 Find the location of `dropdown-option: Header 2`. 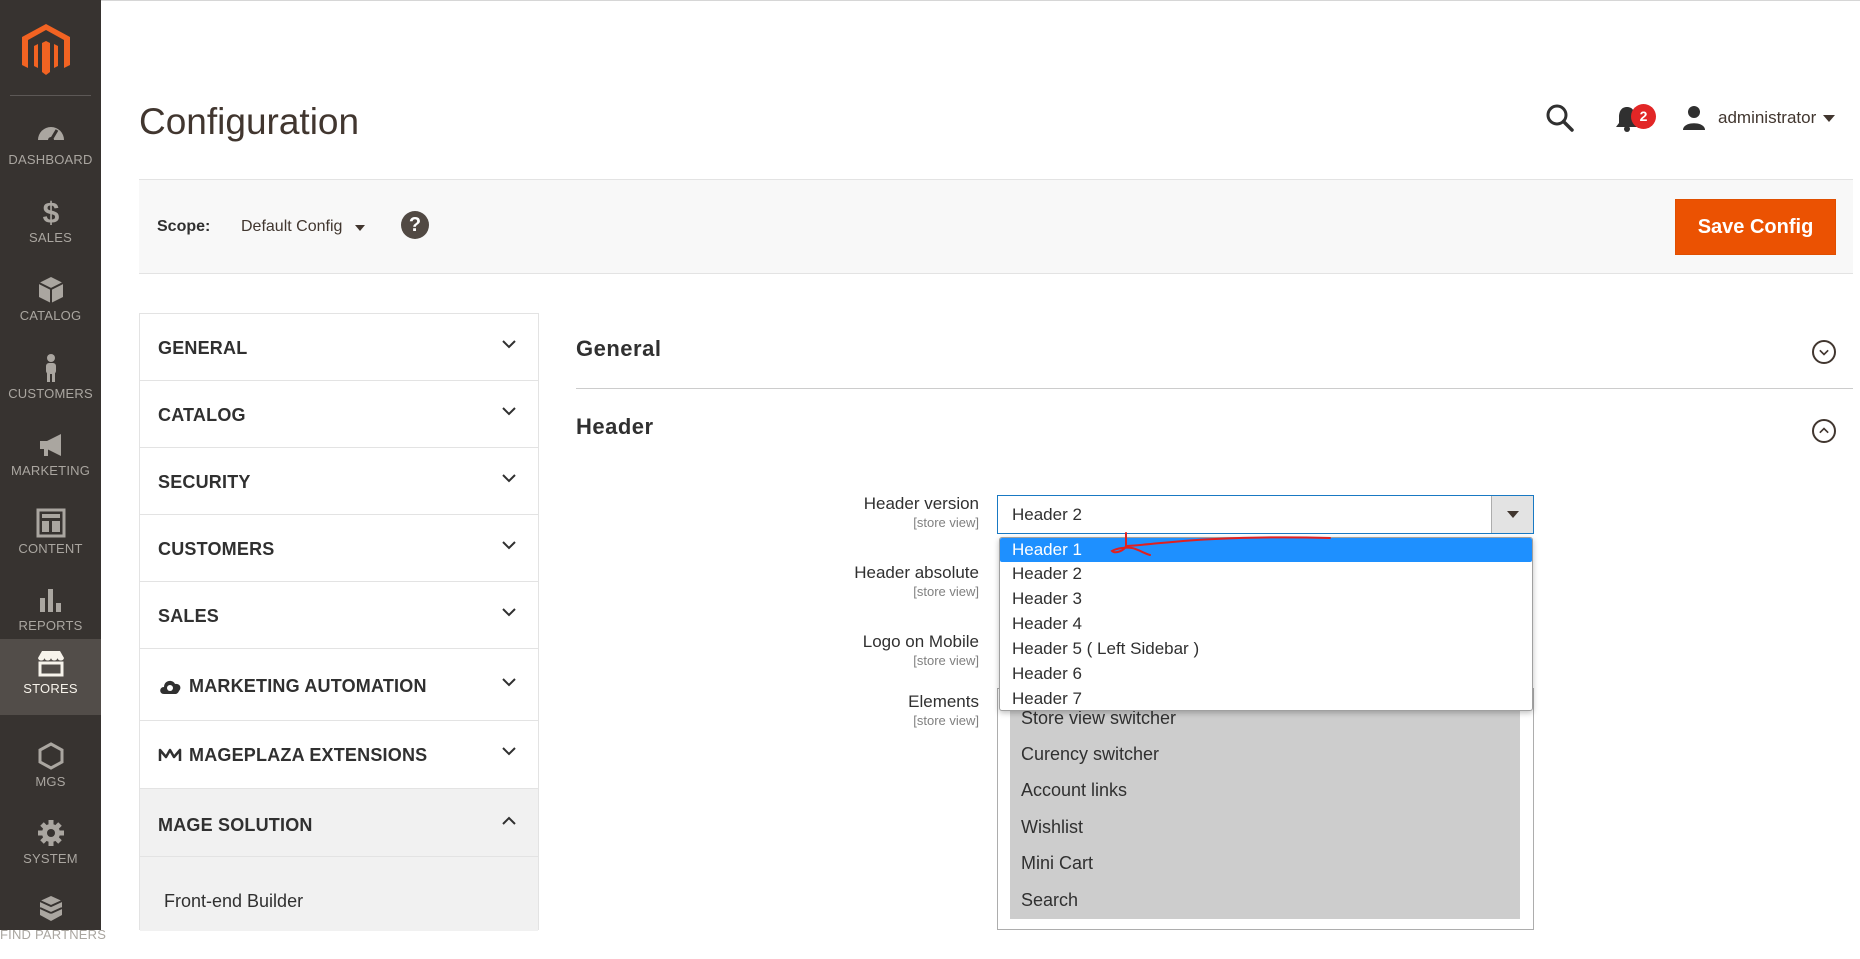

dropdown-option: Header 2 is located at coordinates (1266, 574).